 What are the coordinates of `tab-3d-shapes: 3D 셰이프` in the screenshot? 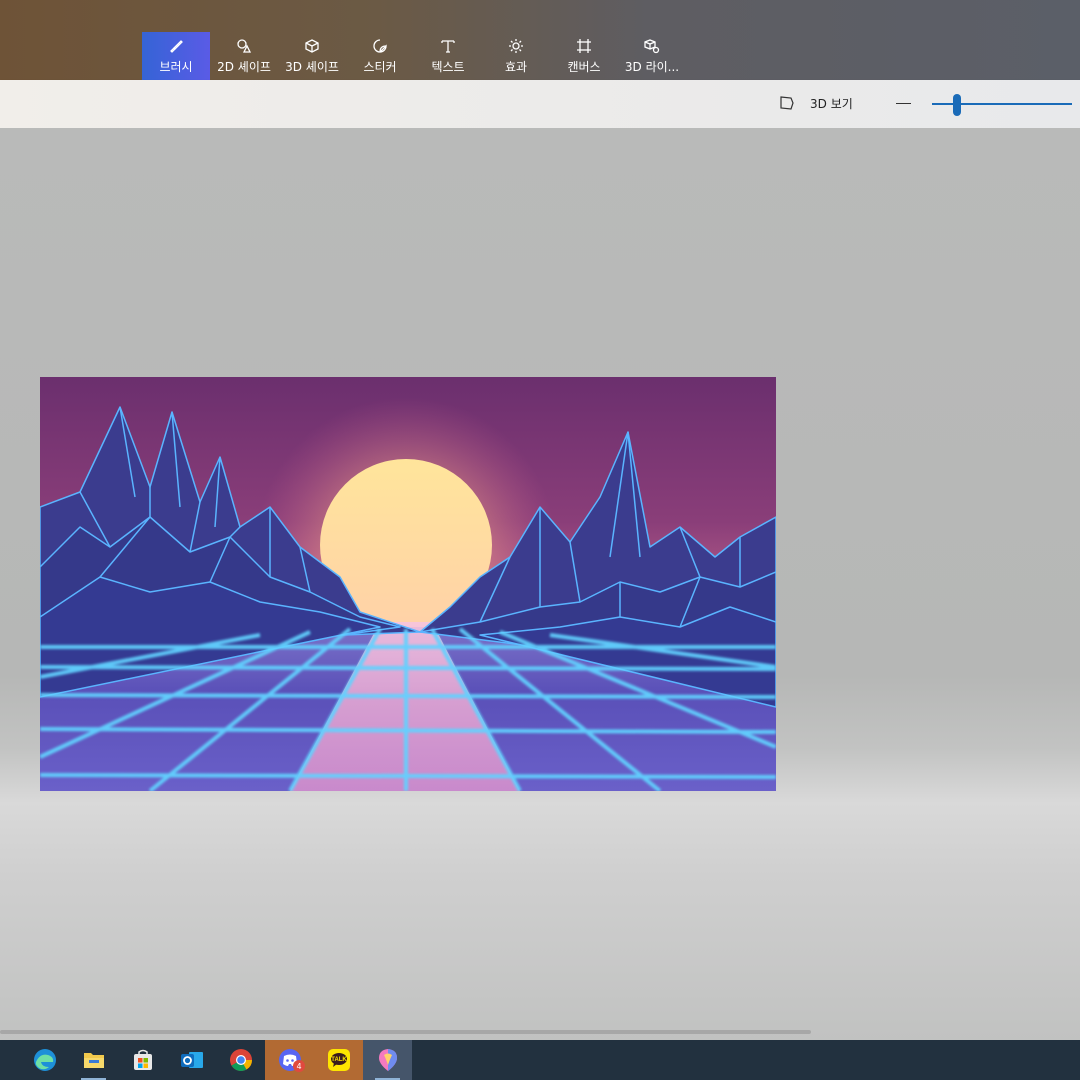 It's located at (312, 56).